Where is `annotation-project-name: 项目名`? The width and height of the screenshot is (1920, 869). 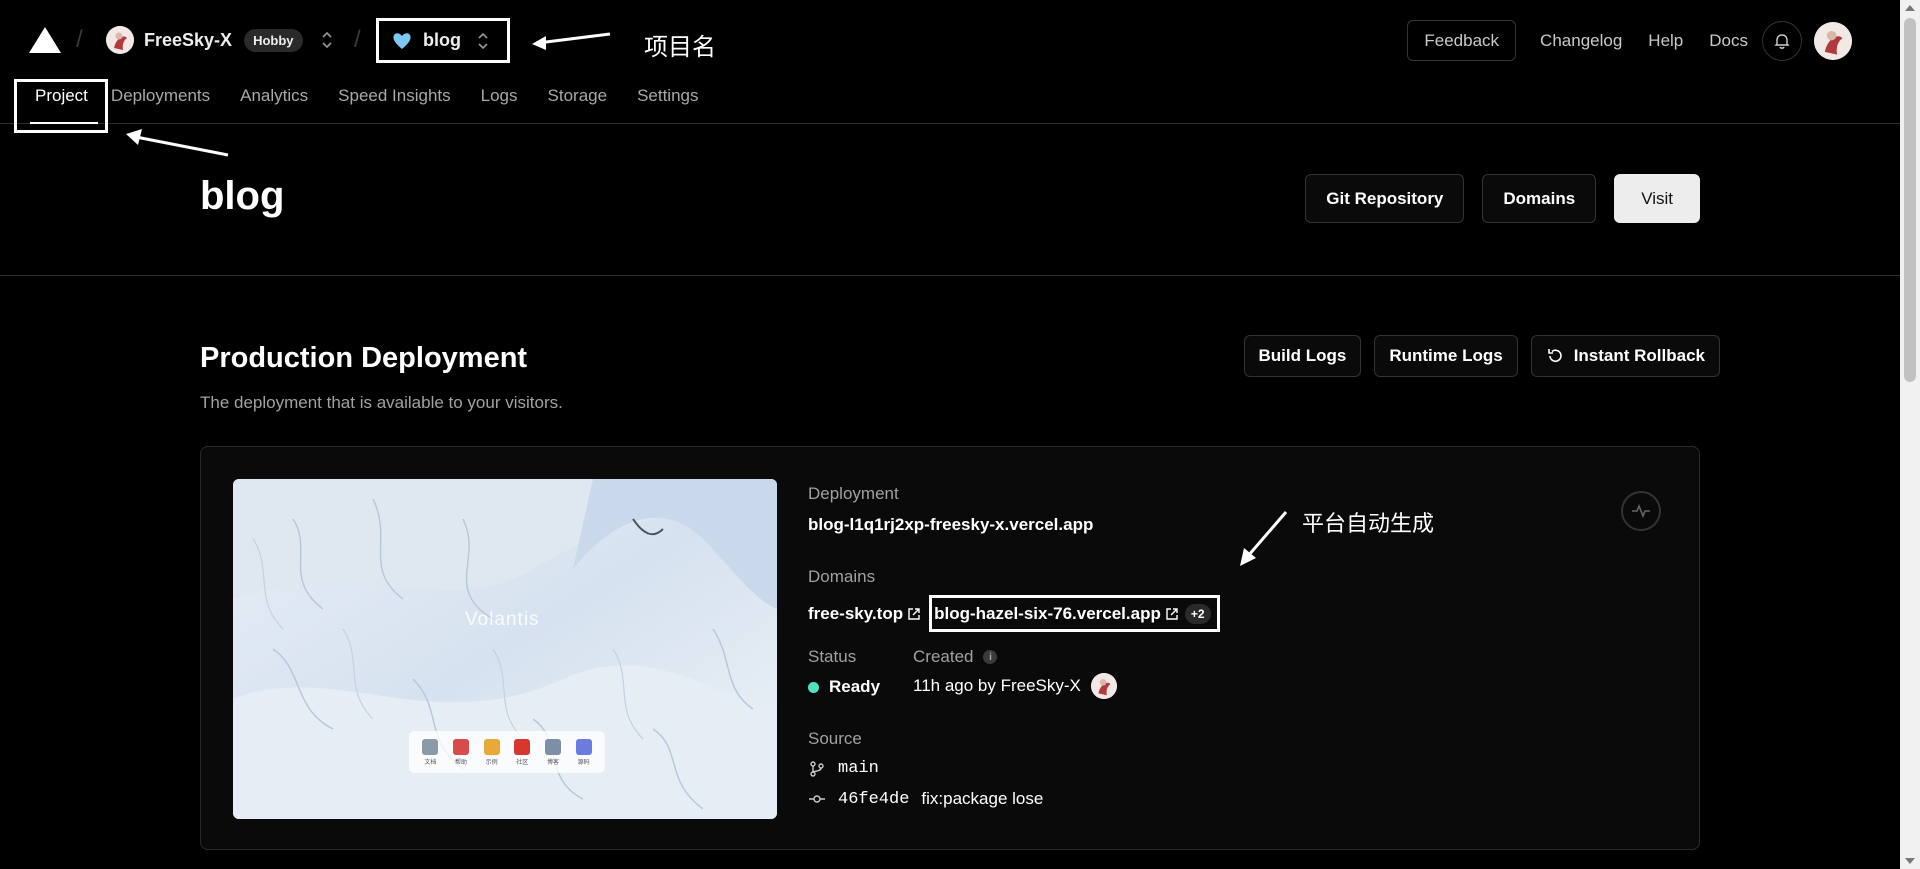 annotation-project-name: 项目名 is located at coordinates (680, 47).